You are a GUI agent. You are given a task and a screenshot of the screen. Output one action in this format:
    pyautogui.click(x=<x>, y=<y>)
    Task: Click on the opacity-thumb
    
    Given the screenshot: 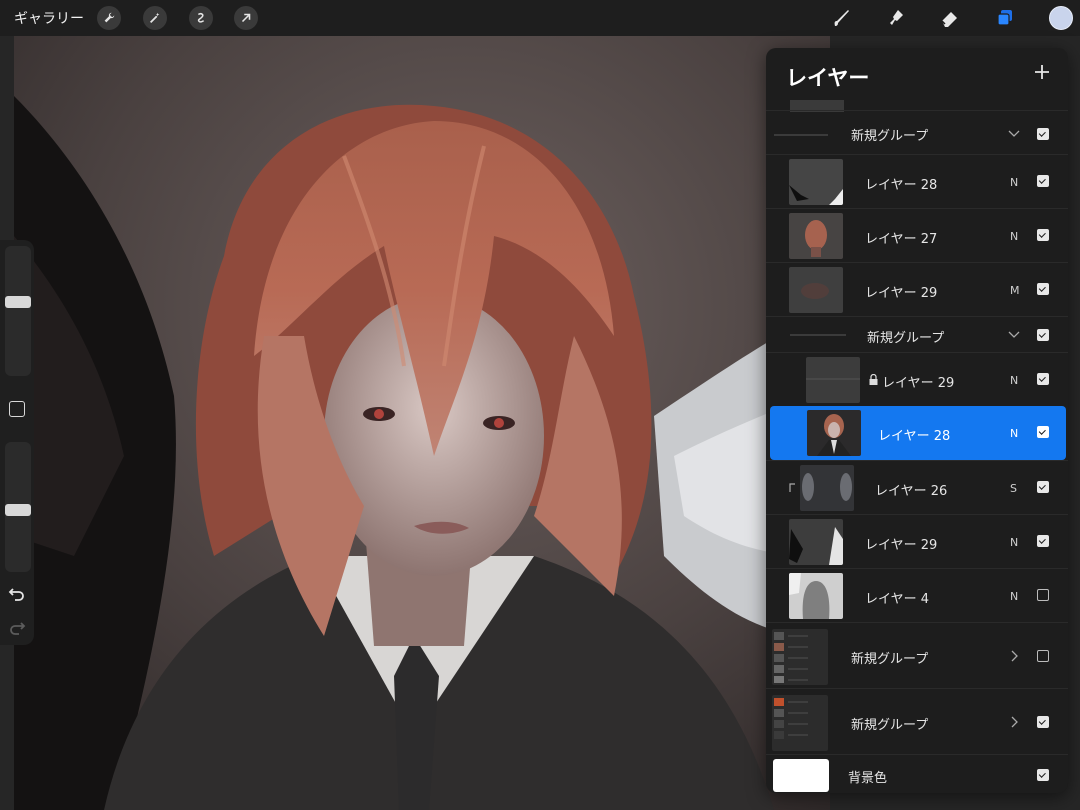 What is the action you would take?
    pyautogui.click(x=18, y=510)
    